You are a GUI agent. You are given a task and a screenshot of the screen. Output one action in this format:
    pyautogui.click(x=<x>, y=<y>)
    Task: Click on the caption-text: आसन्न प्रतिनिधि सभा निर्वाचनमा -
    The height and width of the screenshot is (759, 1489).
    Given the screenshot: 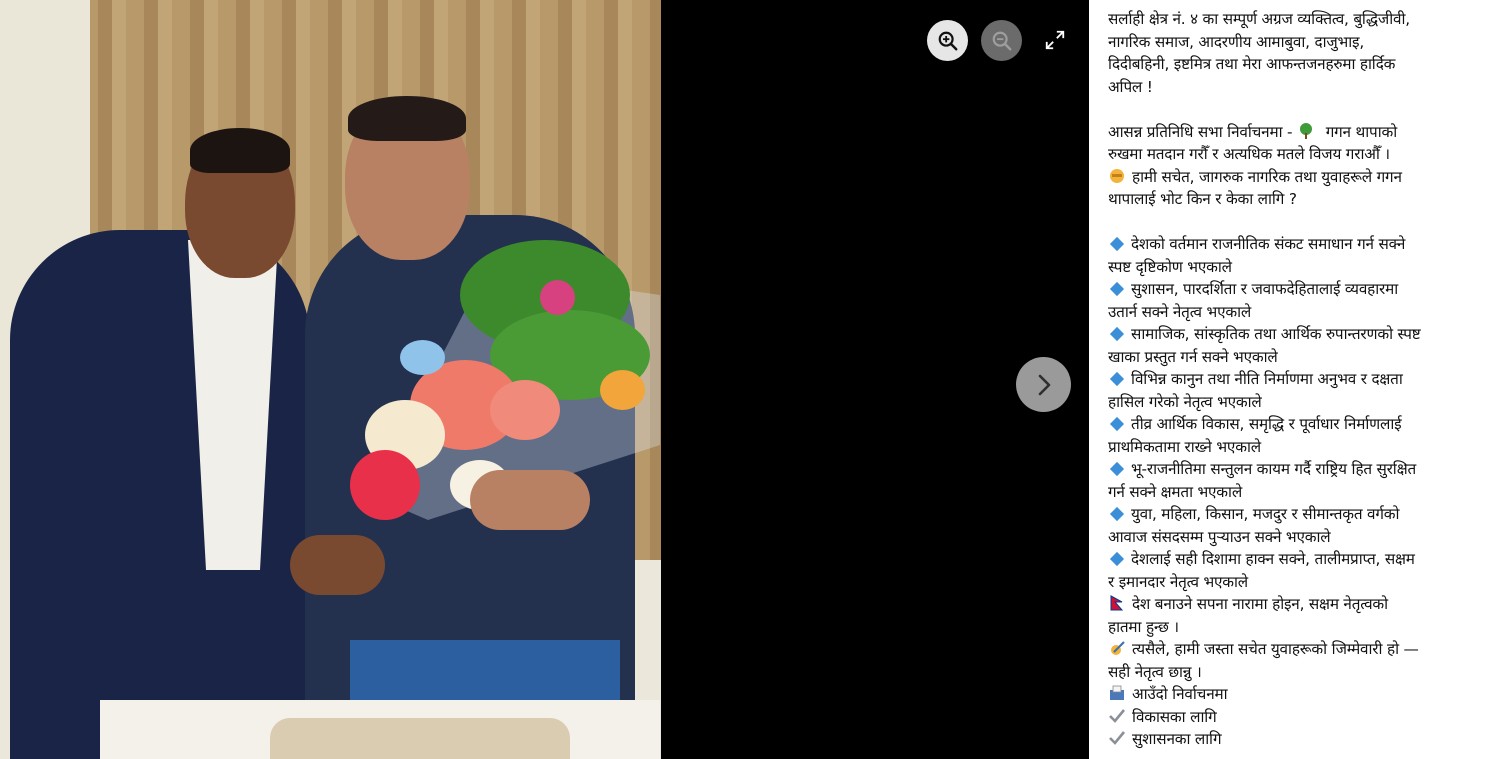 What is the action you would take?
    pyautogui.click(x=1203, y=131)
    